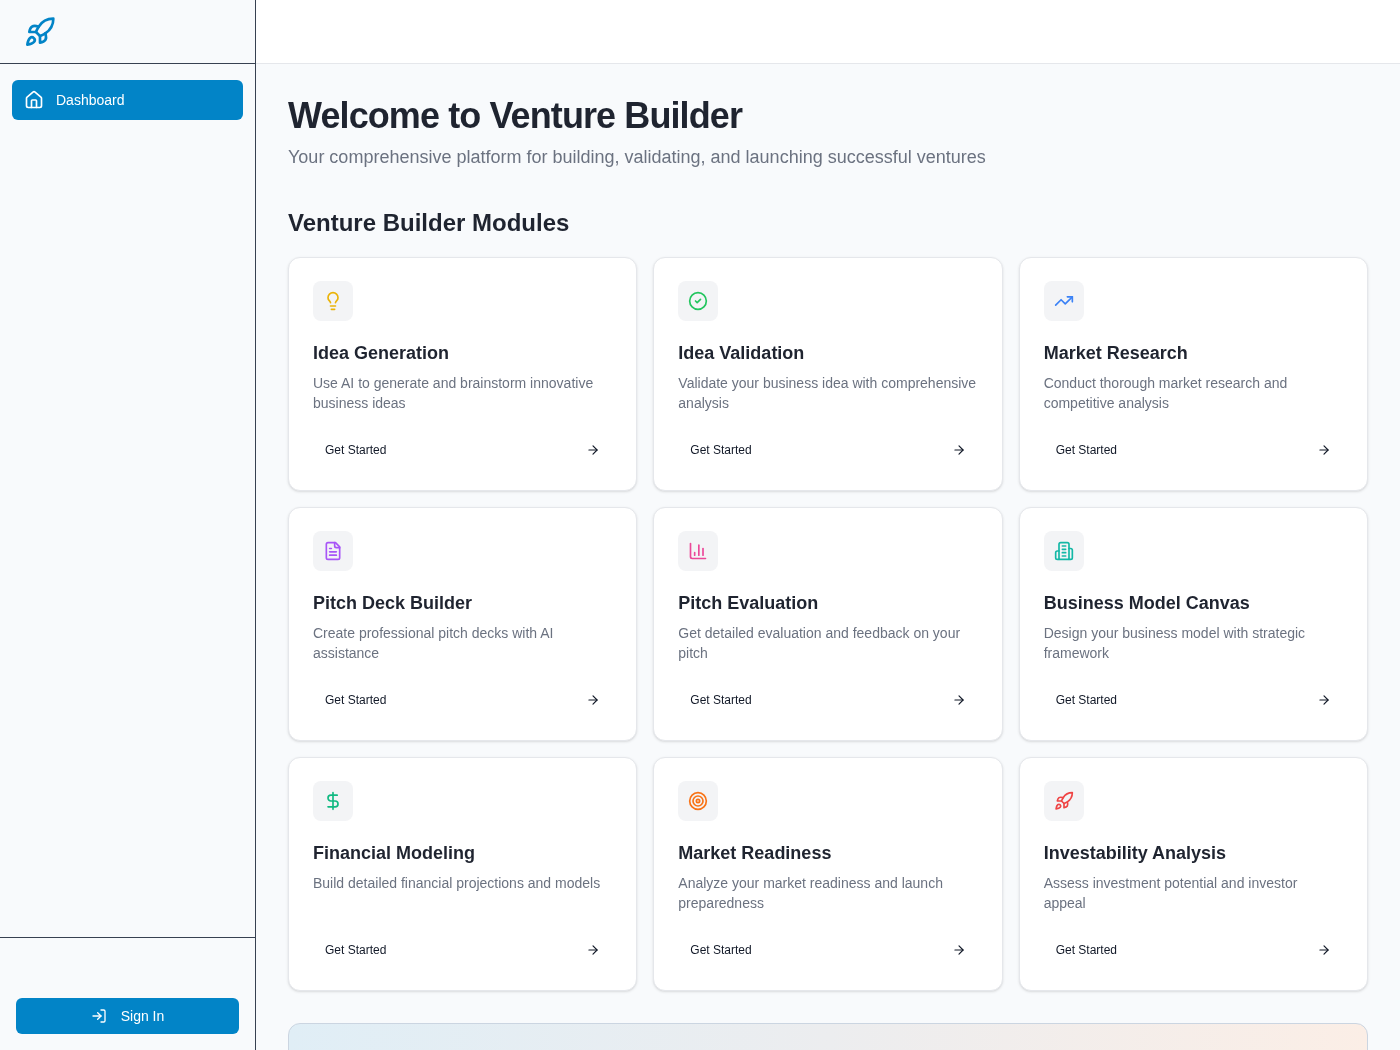 This screenshot has height=1050, width=1400. What do you see at coordinates (429, 223) in the screenshot?
I see `section-title: Venture Builder Modules` at bounding box center [429, 223].